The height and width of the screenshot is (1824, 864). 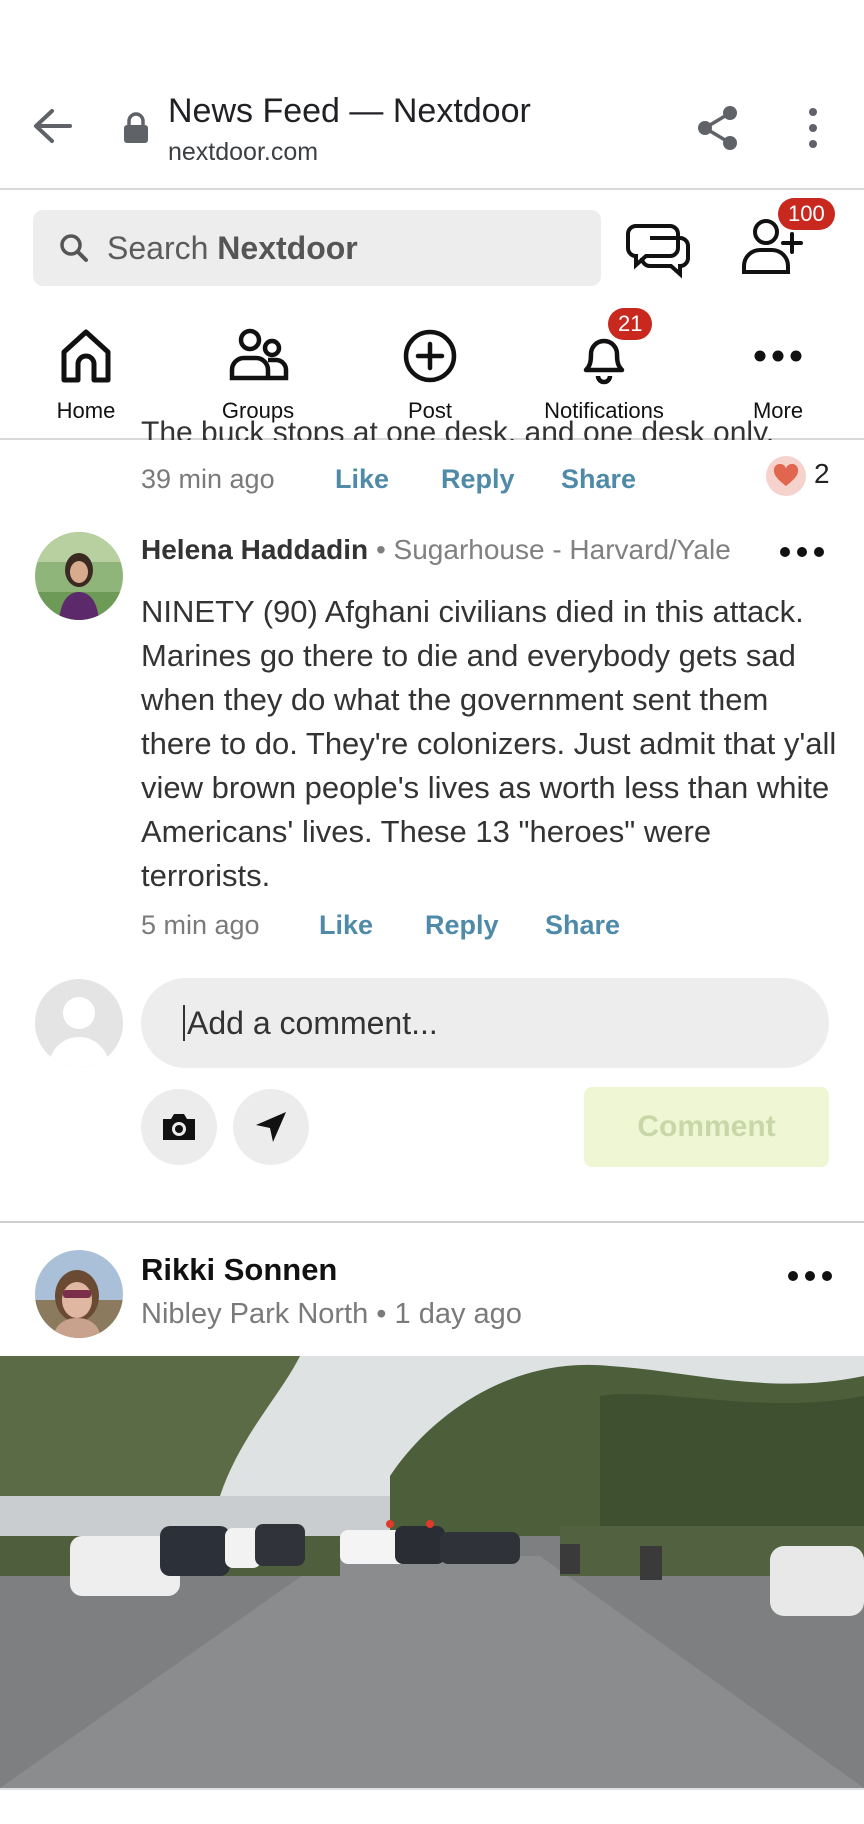 What do you see at coordinates (79, 576) in the screenshot?
I see `avatar` at bounding box center [79, 576].